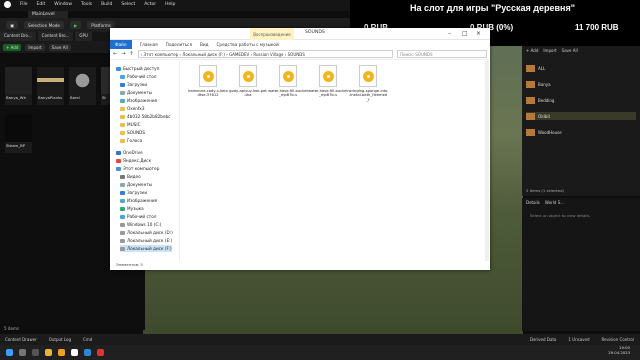 The image size is (640, 360). I want to click on nav-item: Видео, so click(130, 176).